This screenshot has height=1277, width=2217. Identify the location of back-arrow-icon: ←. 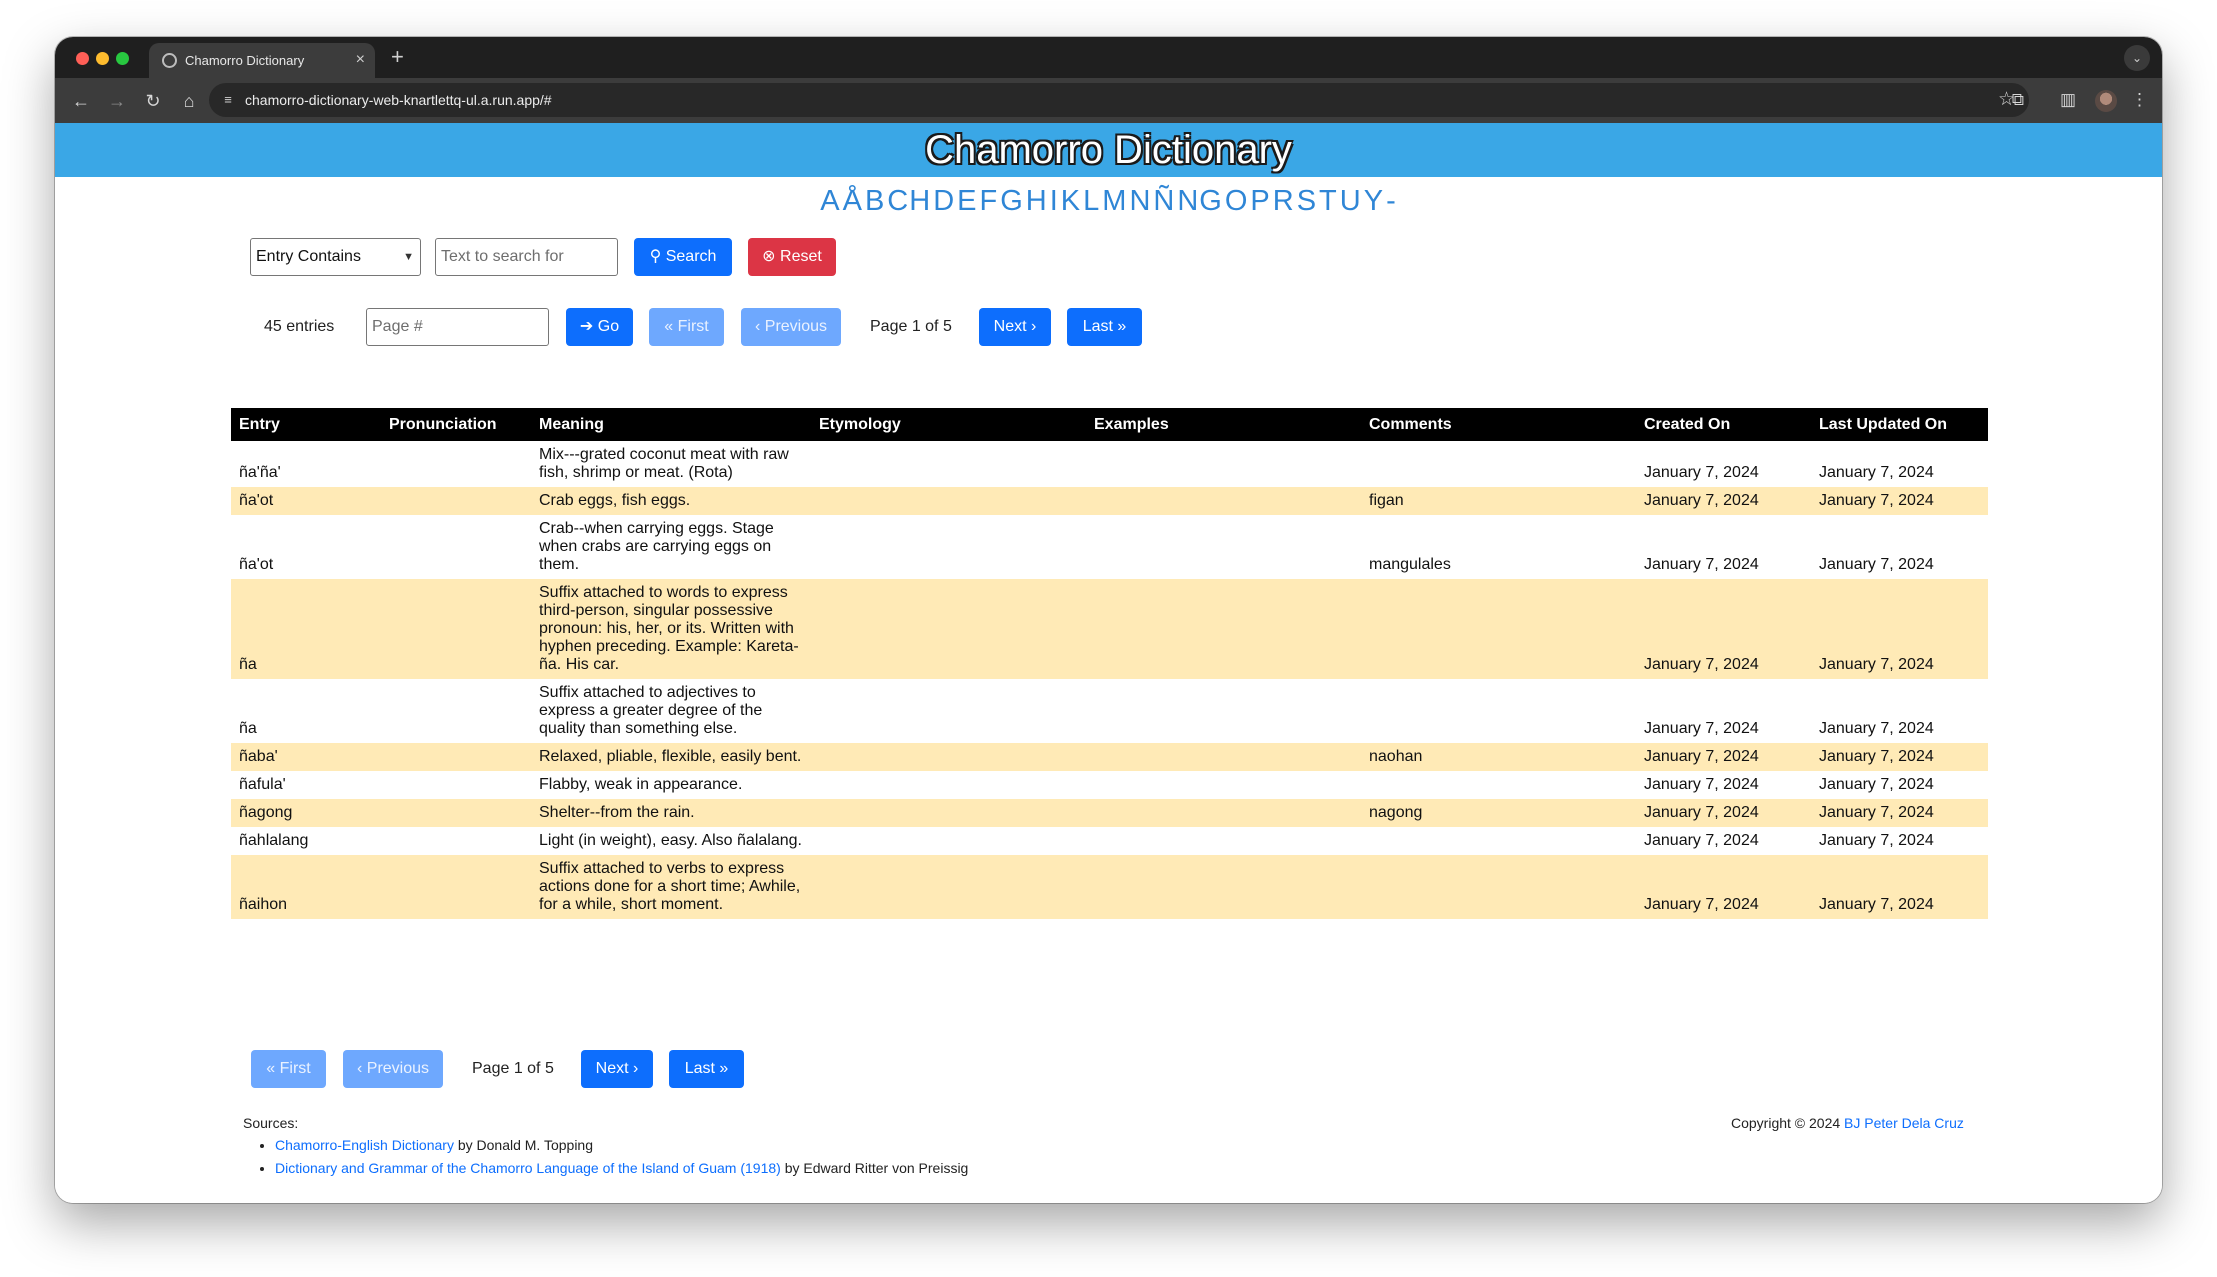
(81, 101).